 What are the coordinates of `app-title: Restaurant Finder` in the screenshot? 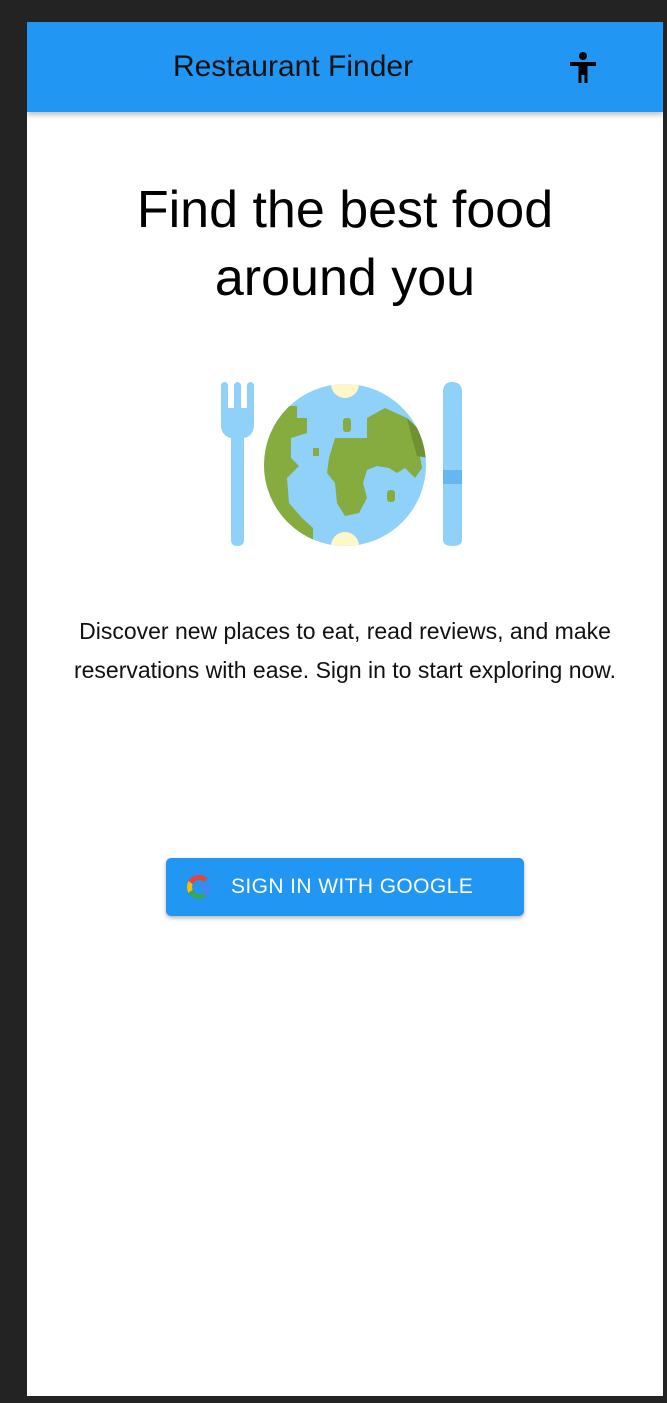 It's located at (293, 66).